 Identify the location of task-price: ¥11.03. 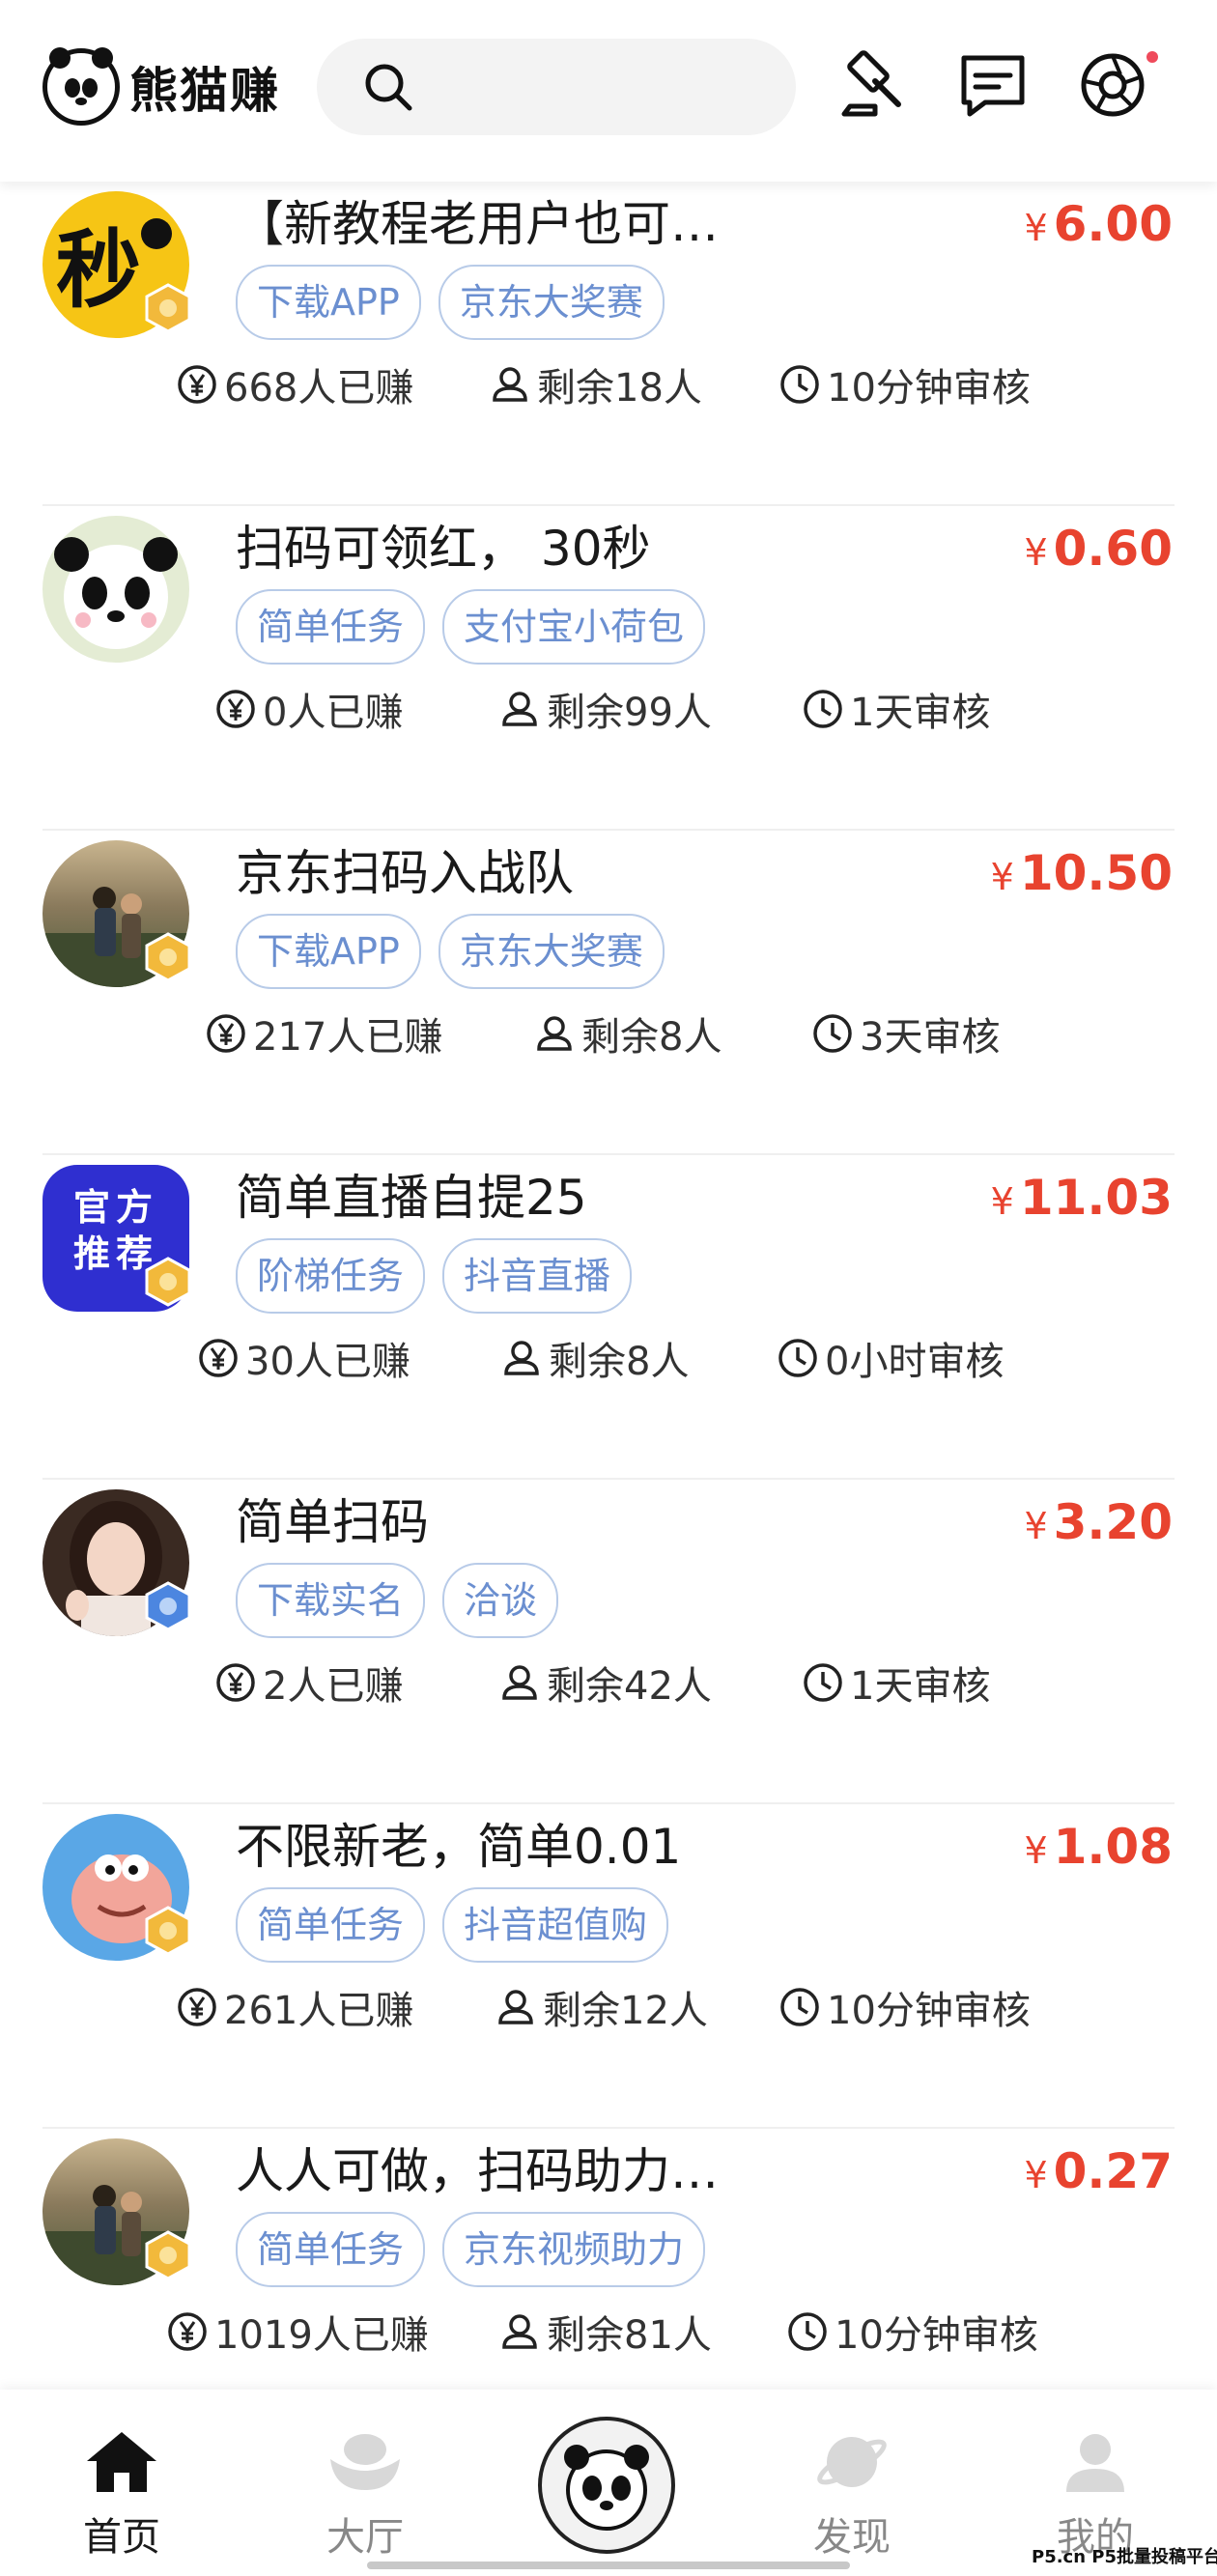
(1081, 1198).